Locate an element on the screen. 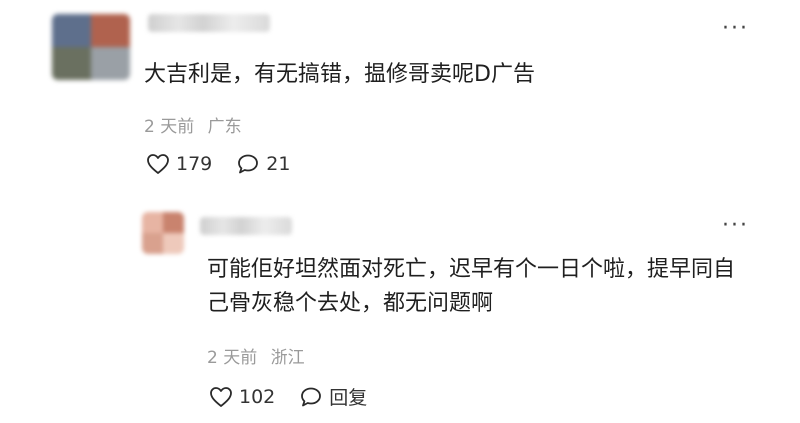 The height and width of the screenshot is (423, 800). like-count: 179 is located at coordinates (194, 164).